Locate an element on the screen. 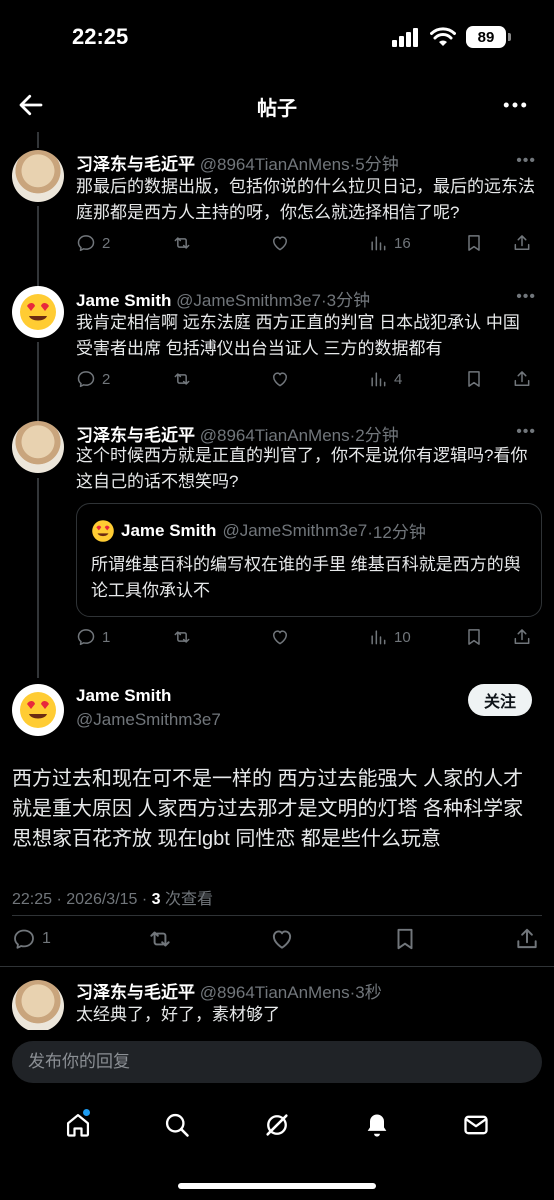 The width and height of the screenshot is (554, 1200). nav-messages is located at coordinates (476, 1125).